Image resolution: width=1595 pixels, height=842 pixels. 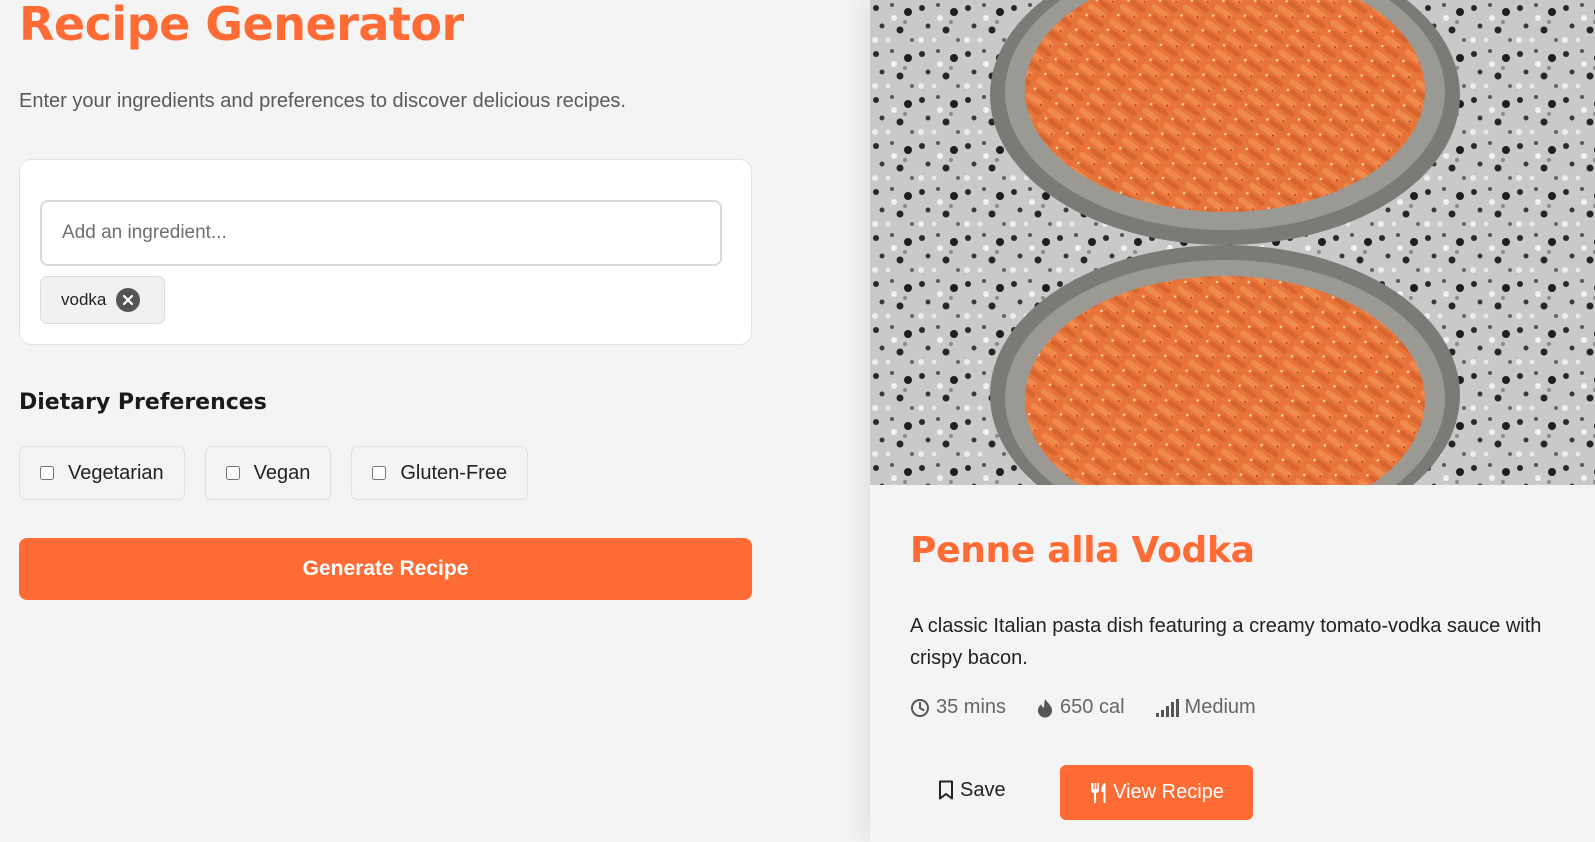 I want to click on ingredient-chip: vodka, so click(x=102, y=300).